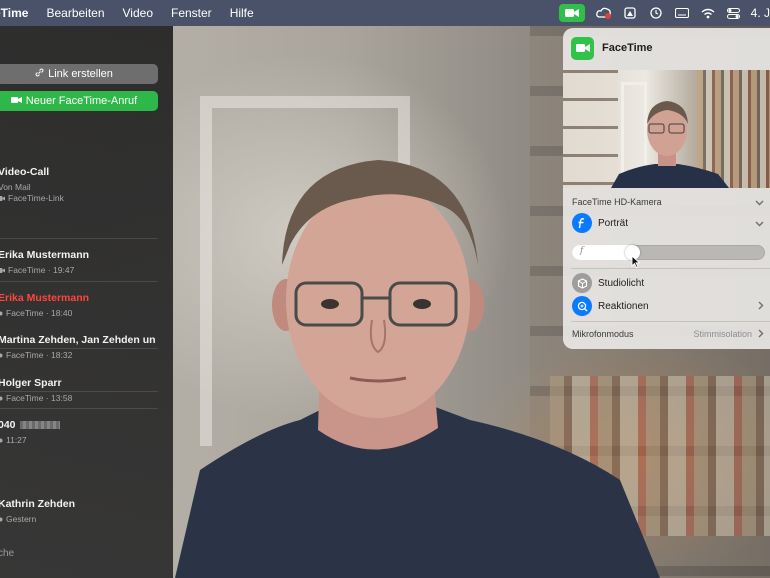 The image size is (770, 578). I want to click on menu-bearbeiten: Bearbeiten, so click(75, 13).